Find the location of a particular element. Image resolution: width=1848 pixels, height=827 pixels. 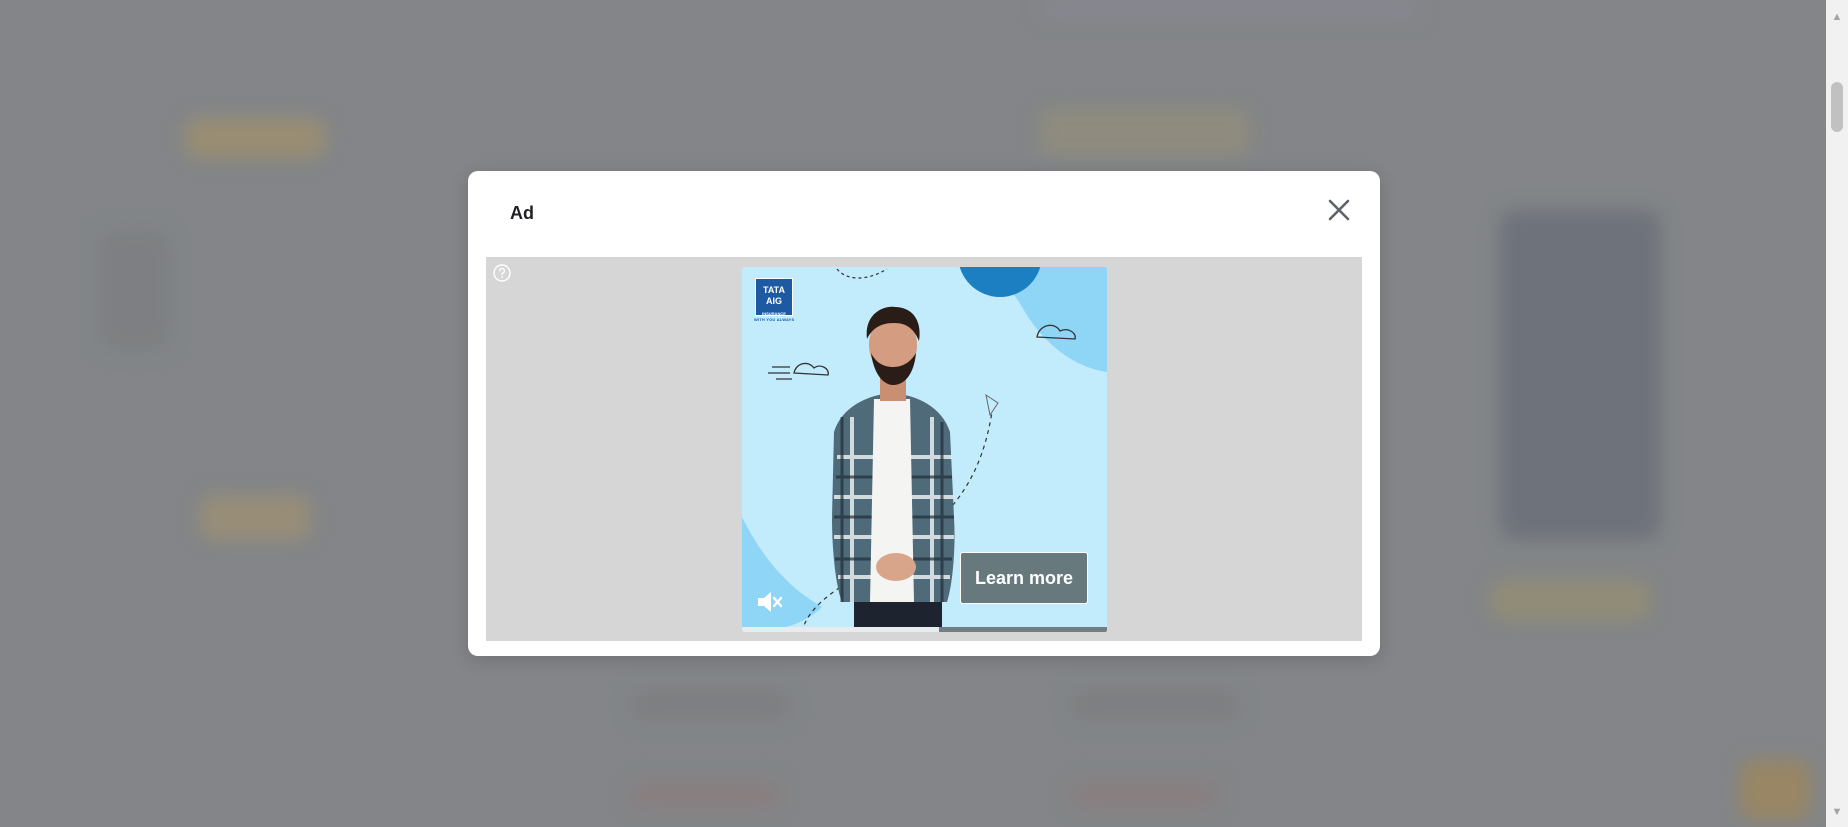

brand-logo-text: TATA AIG is located at coordinates (774, 295).